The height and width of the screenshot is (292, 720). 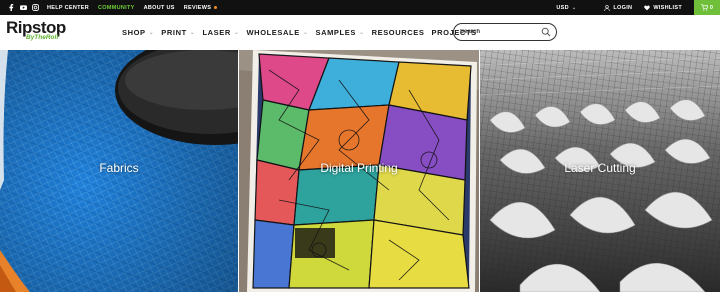 I want to click on site-logo: Ripstop ByTheRoll, so click(x=41, y=33).